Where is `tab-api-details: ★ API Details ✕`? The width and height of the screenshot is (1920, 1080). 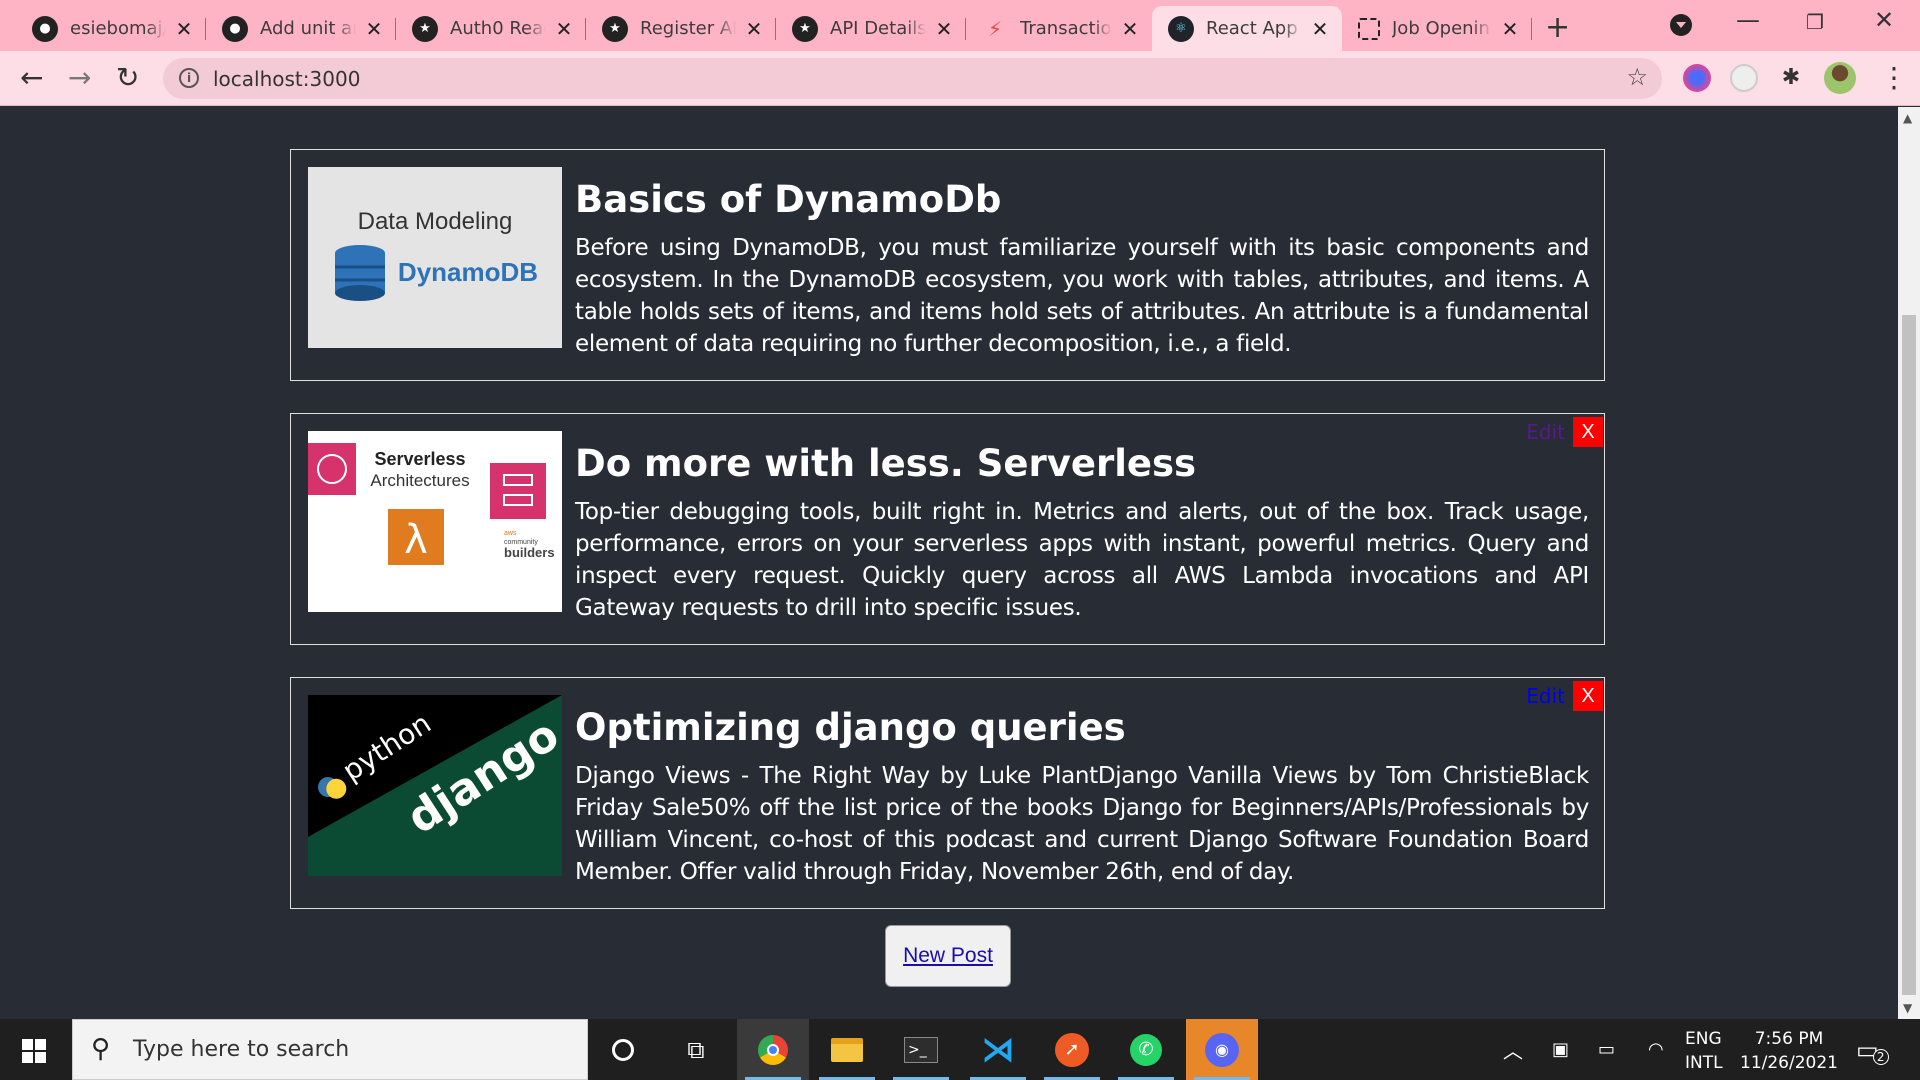
tab-api-details: ★ API Details ✕ is located at coordinates (871, 28).